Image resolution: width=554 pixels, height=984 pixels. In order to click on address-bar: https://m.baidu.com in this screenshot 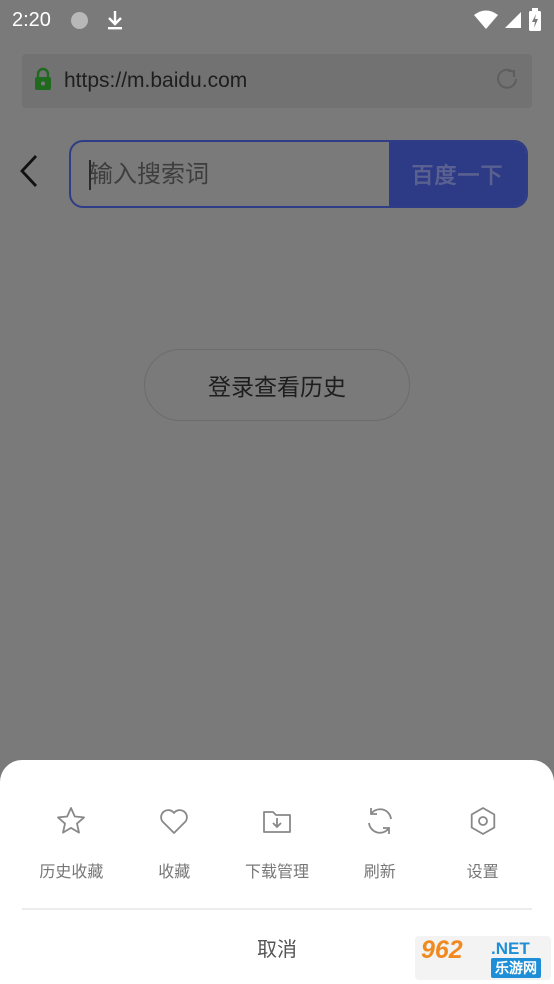, I will do `click(277, 81)`.